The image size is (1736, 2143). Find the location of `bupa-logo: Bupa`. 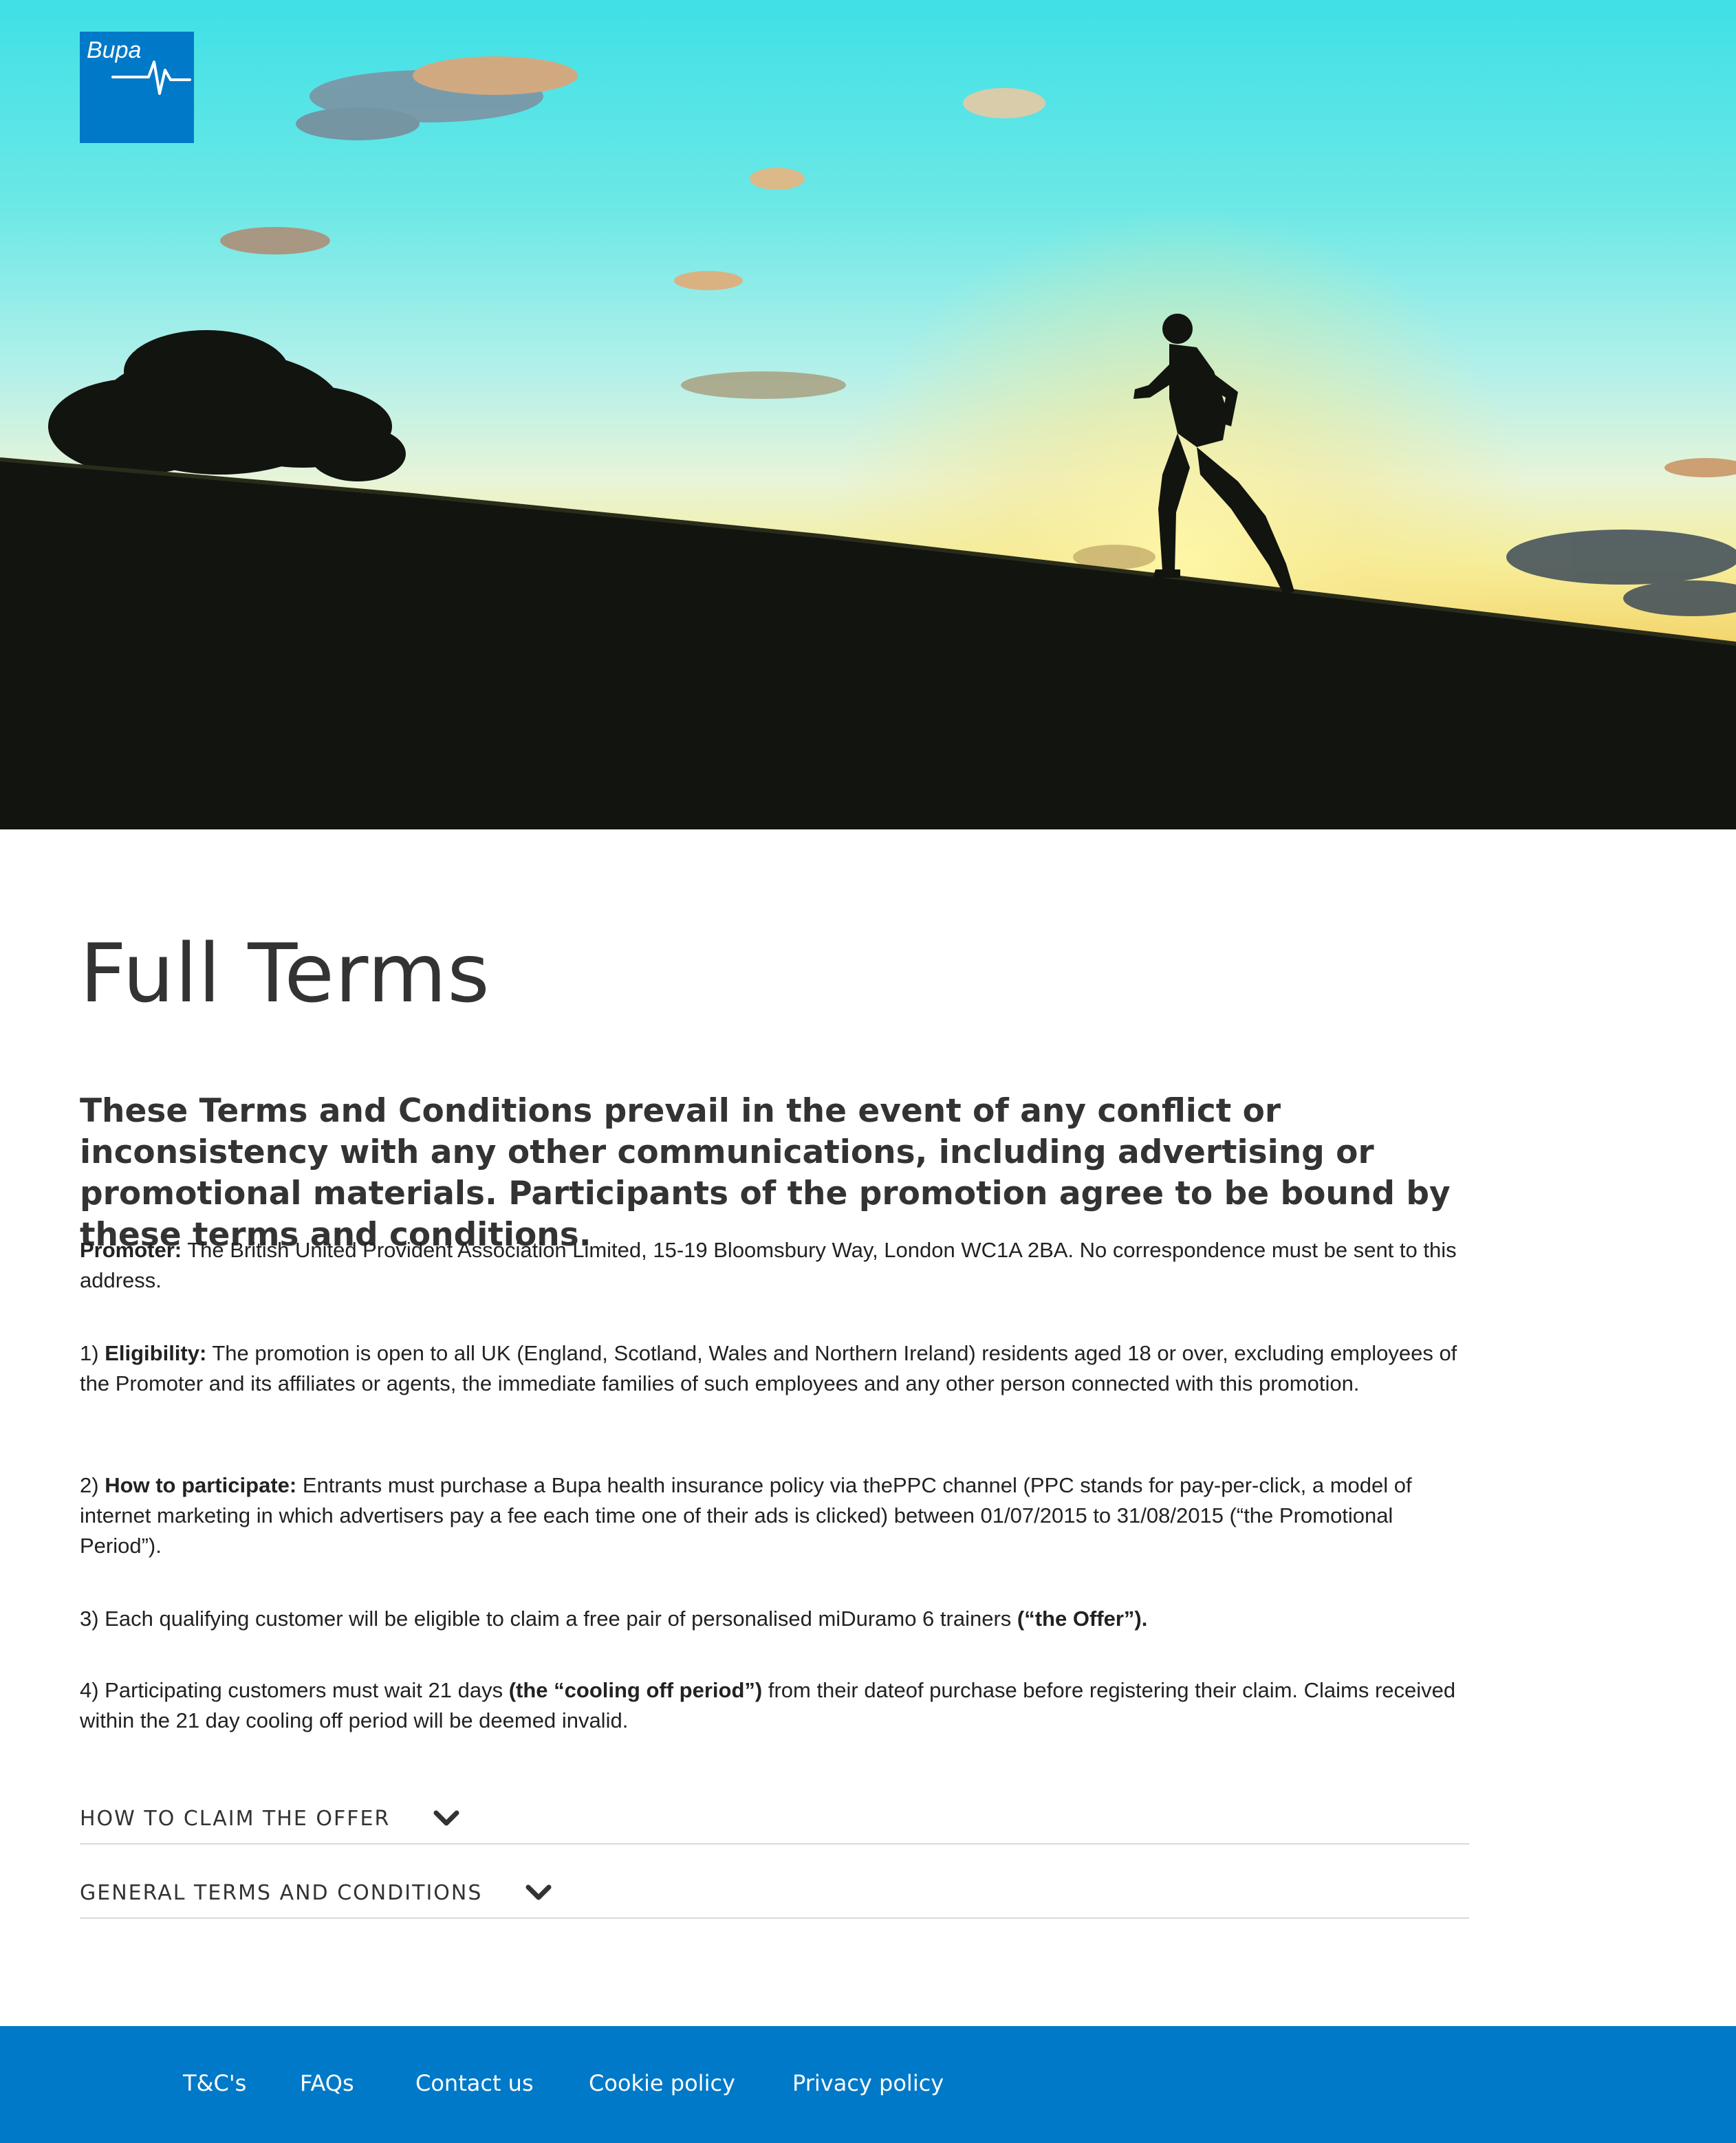

bupa-logo: Bupa is located at coordinates (137, 87).